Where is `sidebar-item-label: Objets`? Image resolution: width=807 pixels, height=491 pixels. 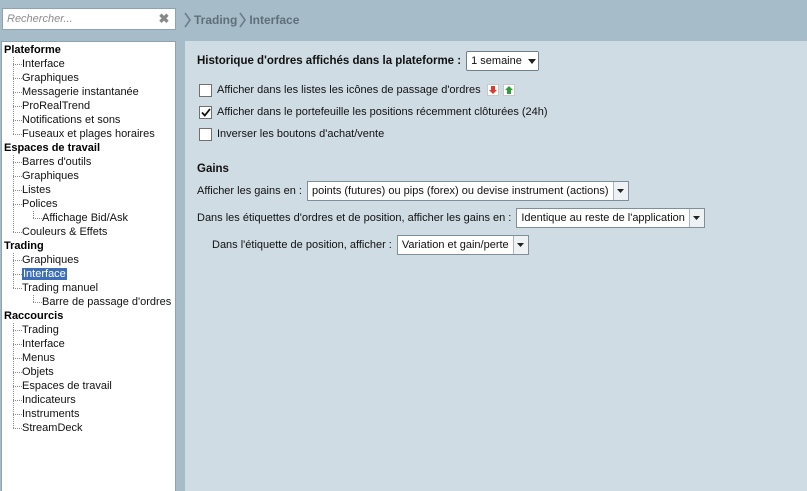
sidebar-item-label: Objets is located at coordinates (38, 372).